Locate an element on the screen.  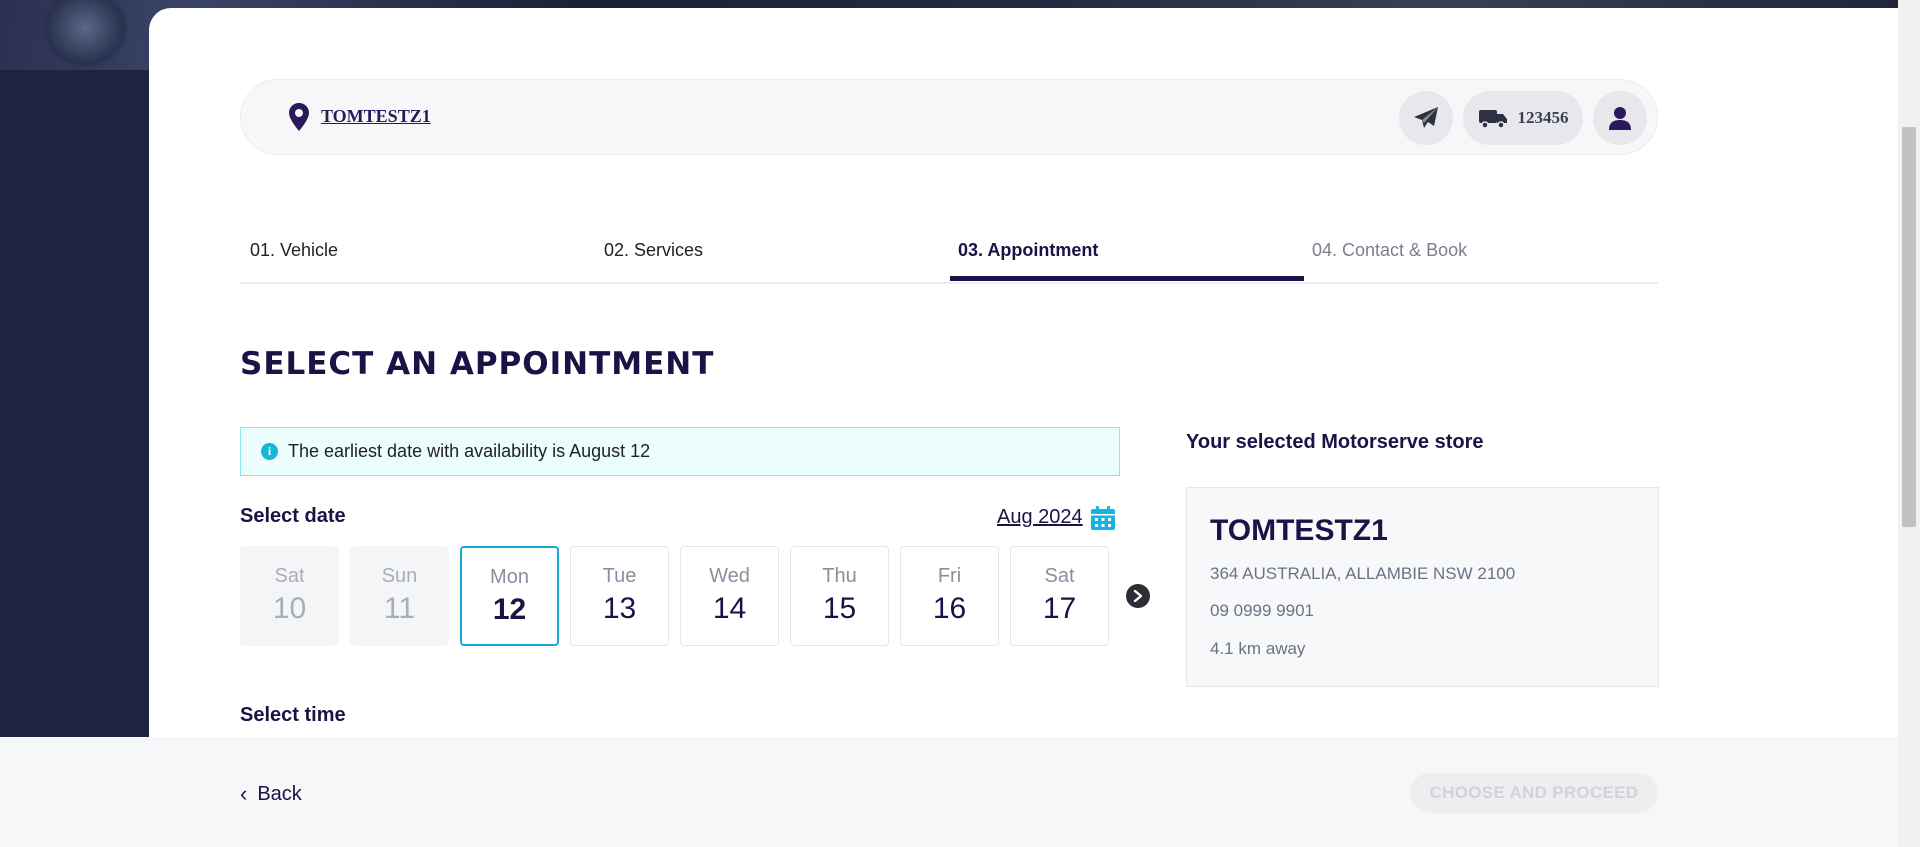
send-button is located at coordinates (1426, 118).